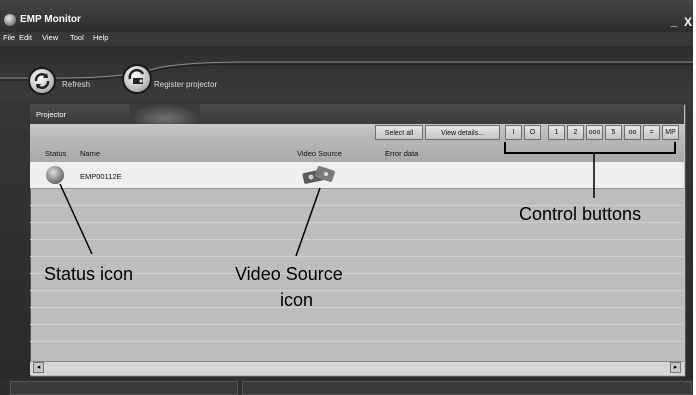  Describe the element at coordinates (580, 214) in the screenshot. I see `annotation-control-buttons: Control buttons` at that location.